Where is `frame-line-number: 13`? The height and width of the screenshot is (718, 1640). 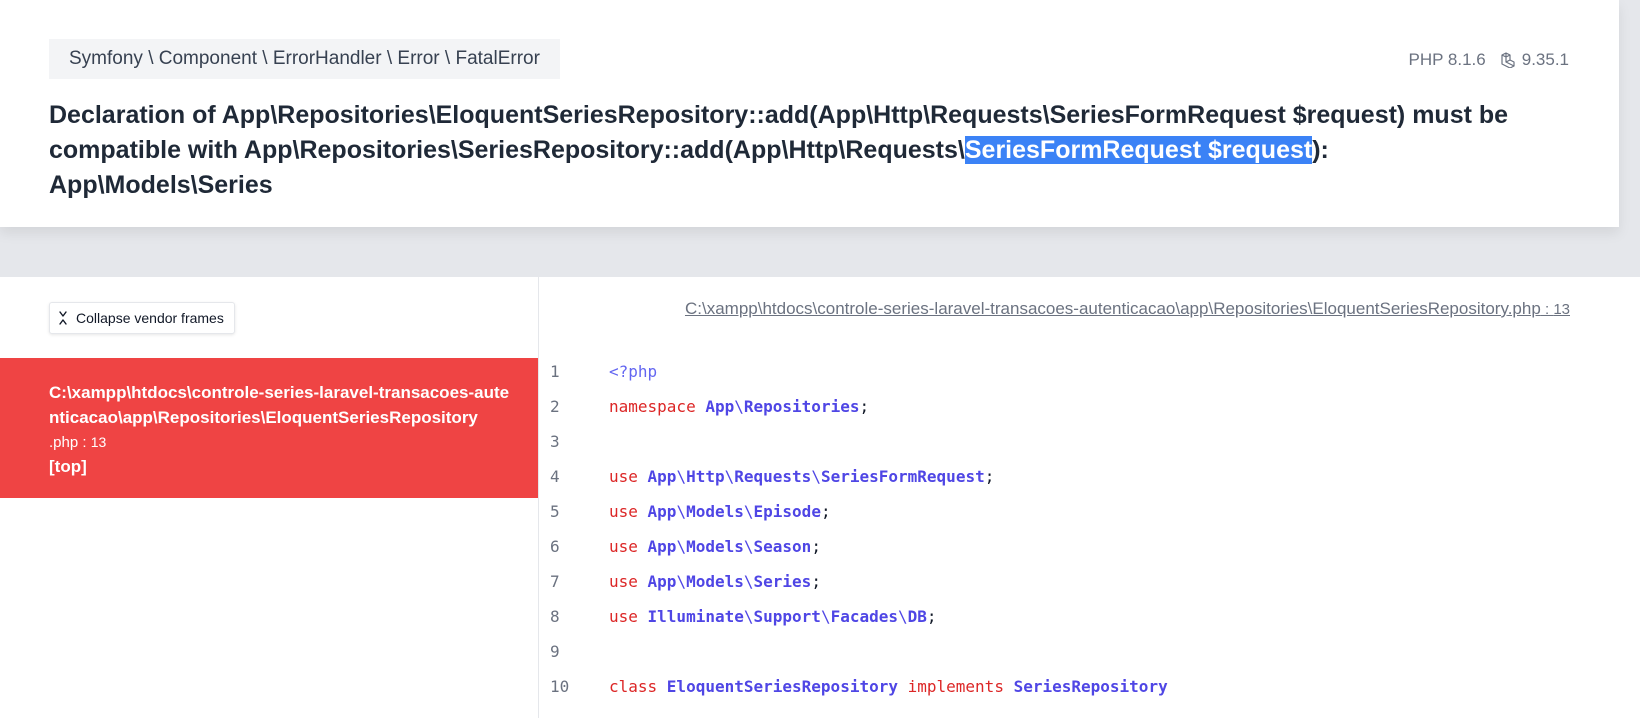
frame-line-number: 13 is located at coordinates (98, 442).